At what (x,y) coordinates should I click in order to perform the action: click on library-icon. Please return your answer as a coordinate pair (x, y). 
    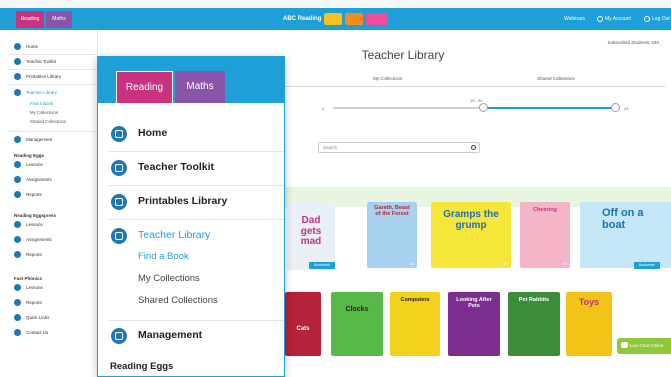
    Looking at the image, I should click on (119, 236).